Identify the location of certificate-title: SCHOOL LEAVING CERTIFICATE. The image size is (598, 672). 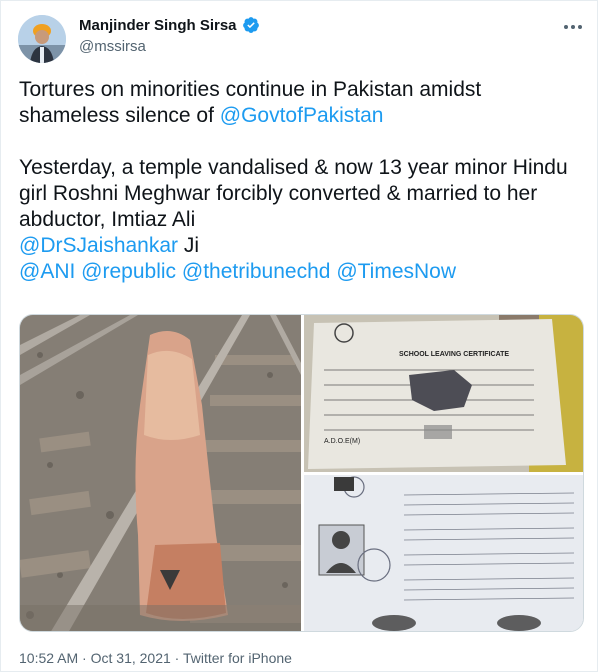
(454, 354).